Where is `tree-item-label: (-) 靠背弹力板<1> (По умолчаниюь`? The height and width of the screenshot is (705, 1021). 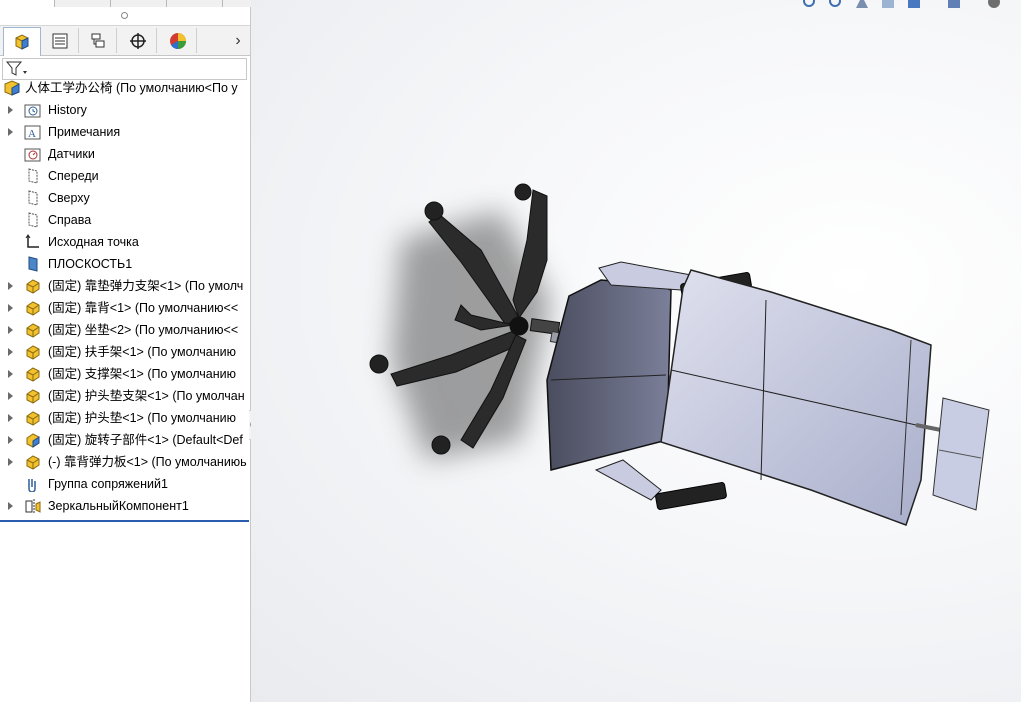 tree-item-label: (-) 靠背弹力板<1> (По умолчаниюь is located at coordinates (147, 462).